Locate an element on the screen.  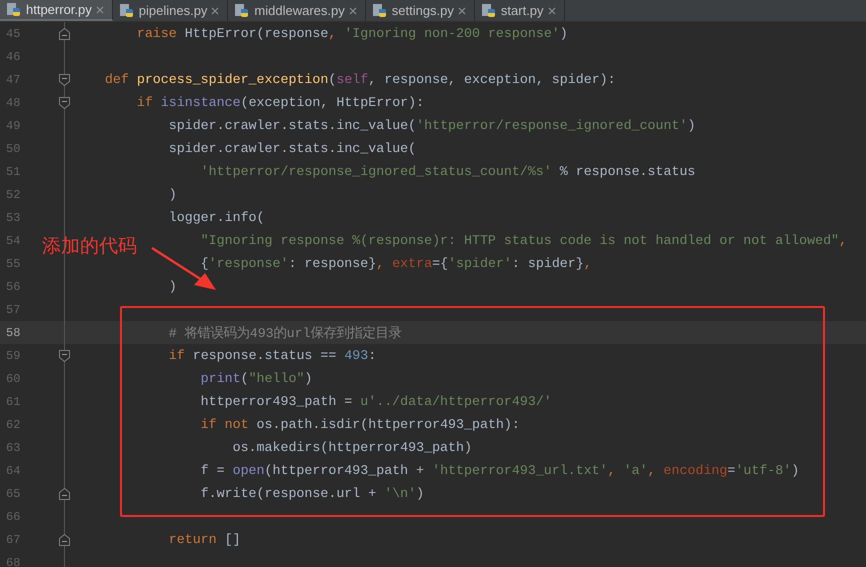
line-number: 52 is located at coordinates (13, 195).